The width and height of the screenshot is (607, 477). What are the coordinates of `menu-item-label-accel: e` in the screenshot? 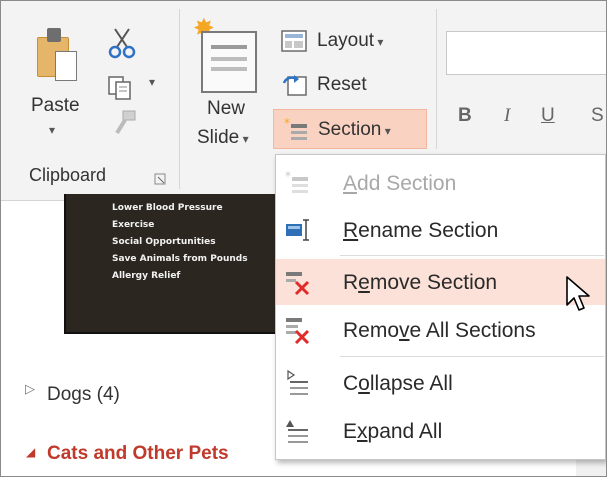 It's located at (364, 282).